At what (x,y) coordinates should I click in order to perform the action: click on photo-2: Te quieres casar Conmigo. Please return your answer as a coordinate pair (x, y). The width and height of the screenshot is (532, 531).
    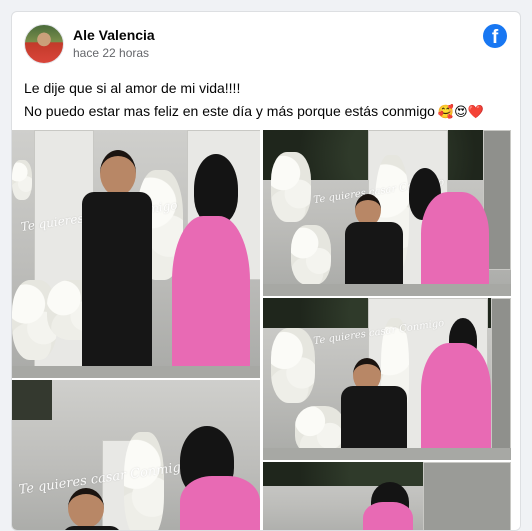
    Looking at the image, I should click on (387, 213).